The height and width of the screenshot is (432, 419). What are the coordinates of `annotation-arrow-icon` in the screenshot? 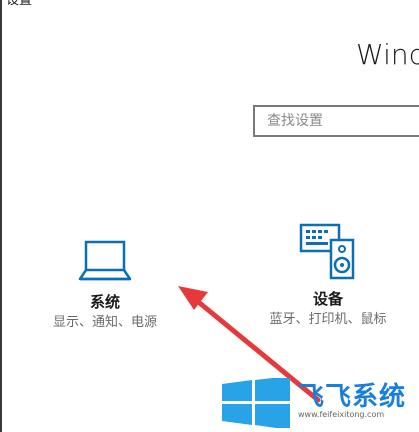 It's located at (249, 344).